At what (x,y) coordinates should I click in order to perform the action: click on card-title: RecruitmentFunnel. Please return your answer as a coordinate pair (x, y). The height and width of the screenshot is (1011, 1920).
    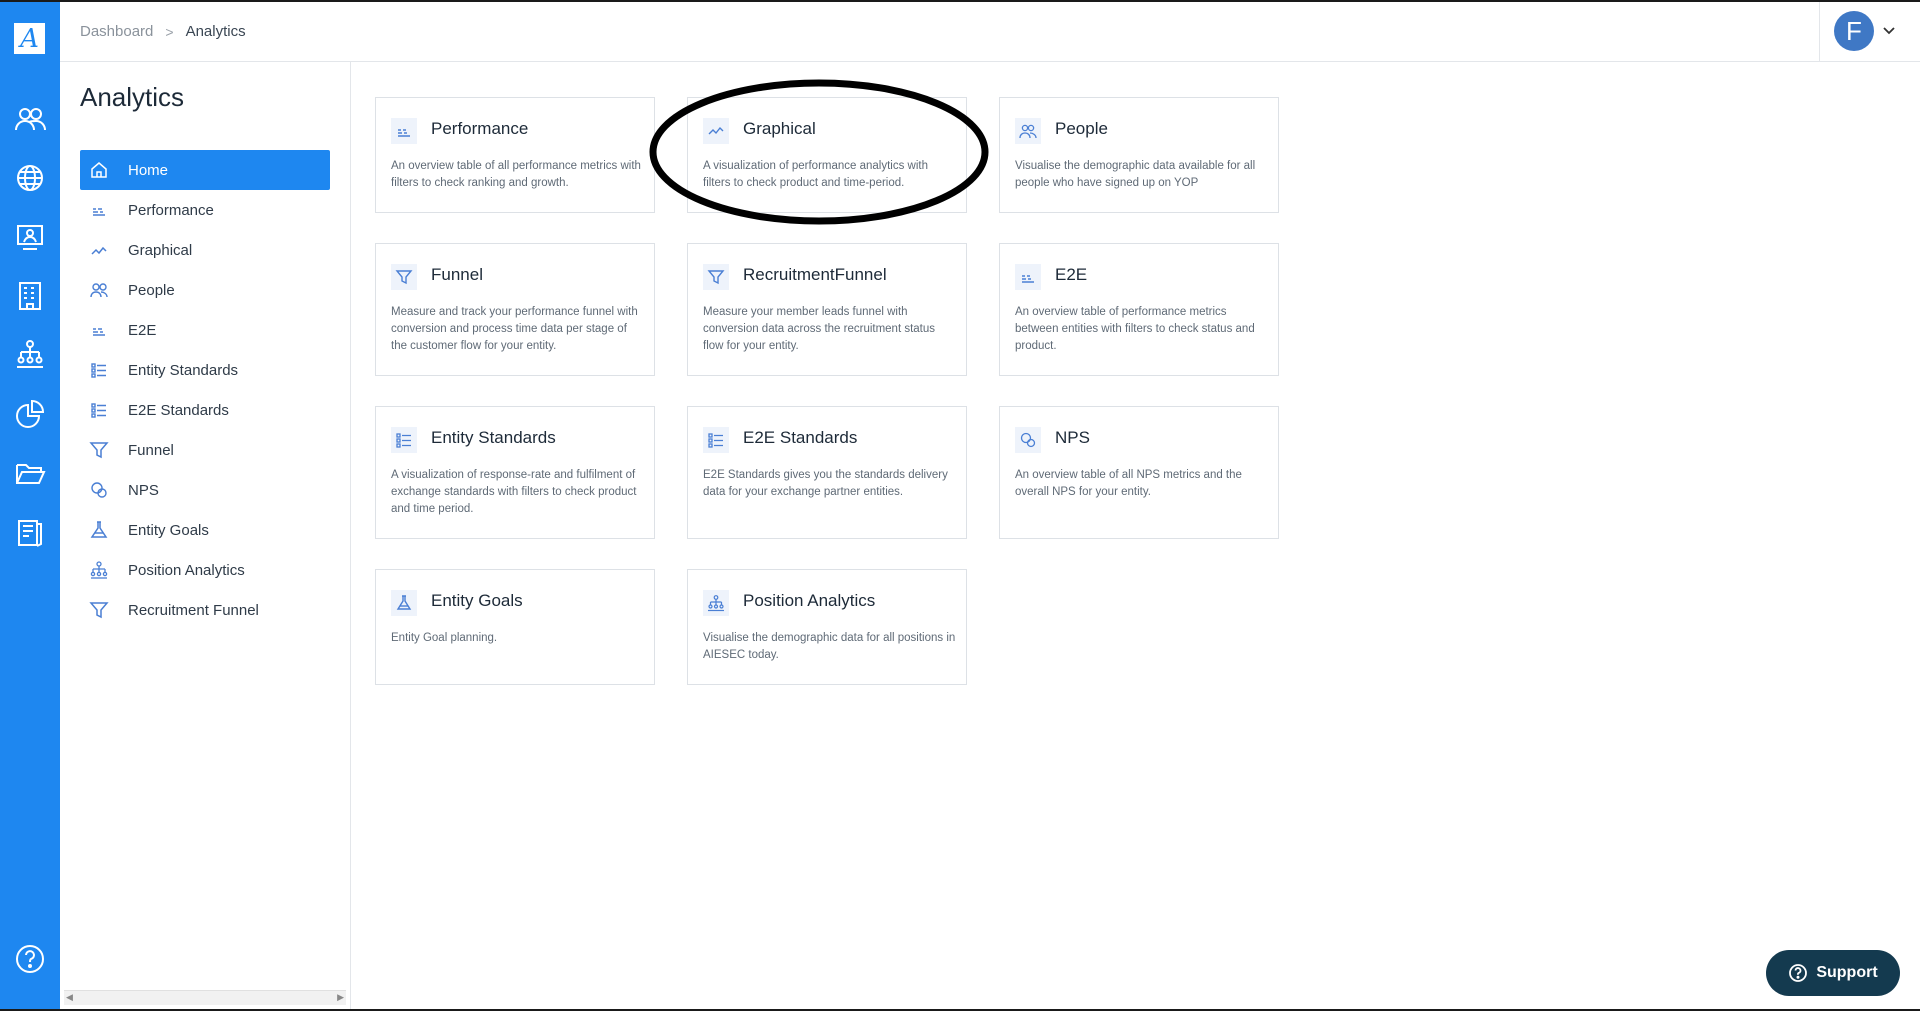
    Looking at the image, I should click on (815, 274).